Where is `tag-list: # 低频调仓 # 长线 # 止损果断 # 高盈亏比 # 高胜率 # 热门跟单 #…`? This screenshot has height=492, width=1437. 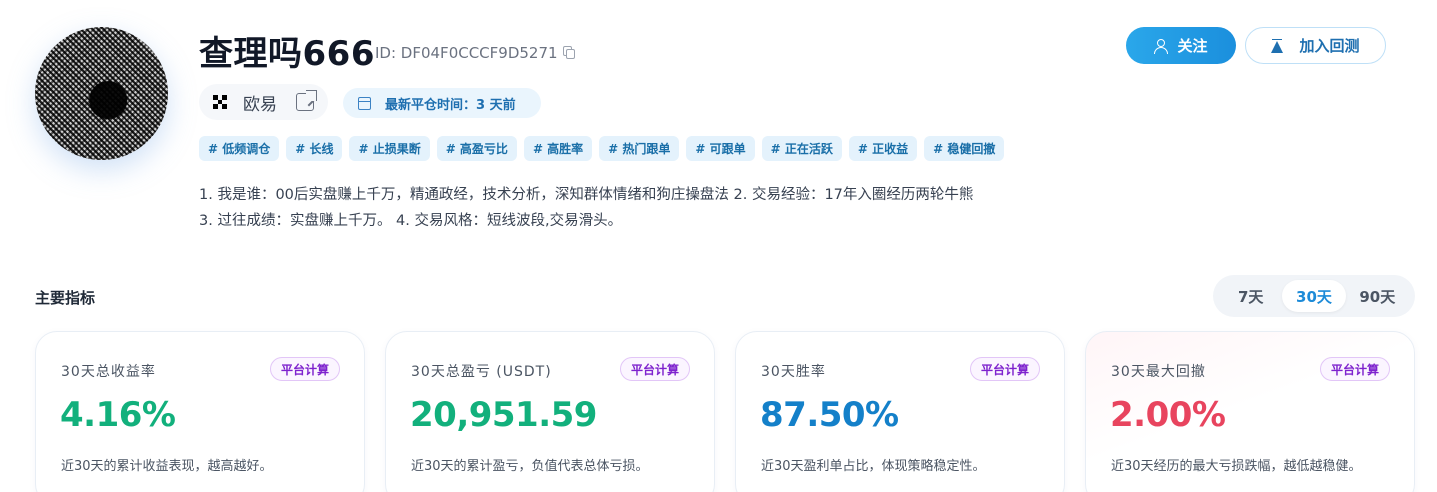 tag-list: # 低频调仓 # 长线 # 止损果断 # 高盈亏比 # 高胜率 # 热门跟单 #… is located at coordinates (602, 148).